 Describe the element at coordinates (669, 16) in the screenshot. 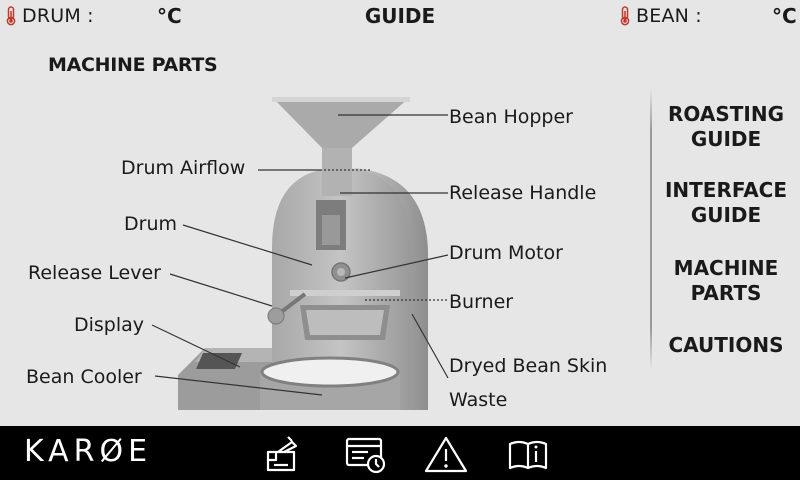

I see `bean-temperature-label: BEAN :` at that location.